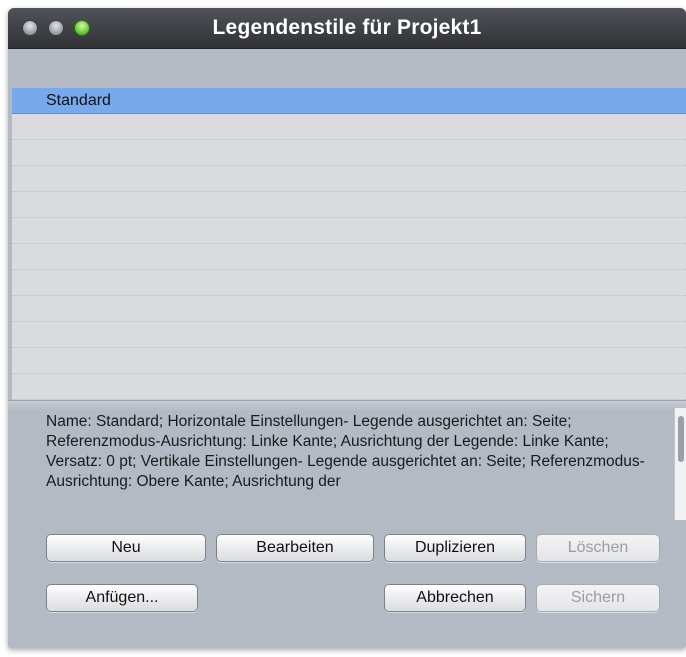  I want to click on save-button: Sichern, so click(598, 598).